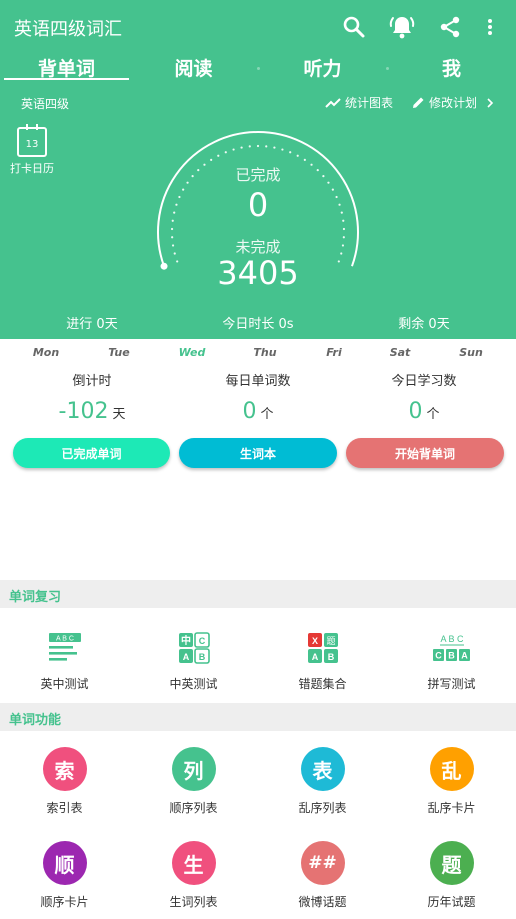 Image resolution: width=516 pixels, height=919 pixels. Describe the element at coordinates (451, 769) in the screenshot. I see `shuffle-circle-icon: 乱` at that location.